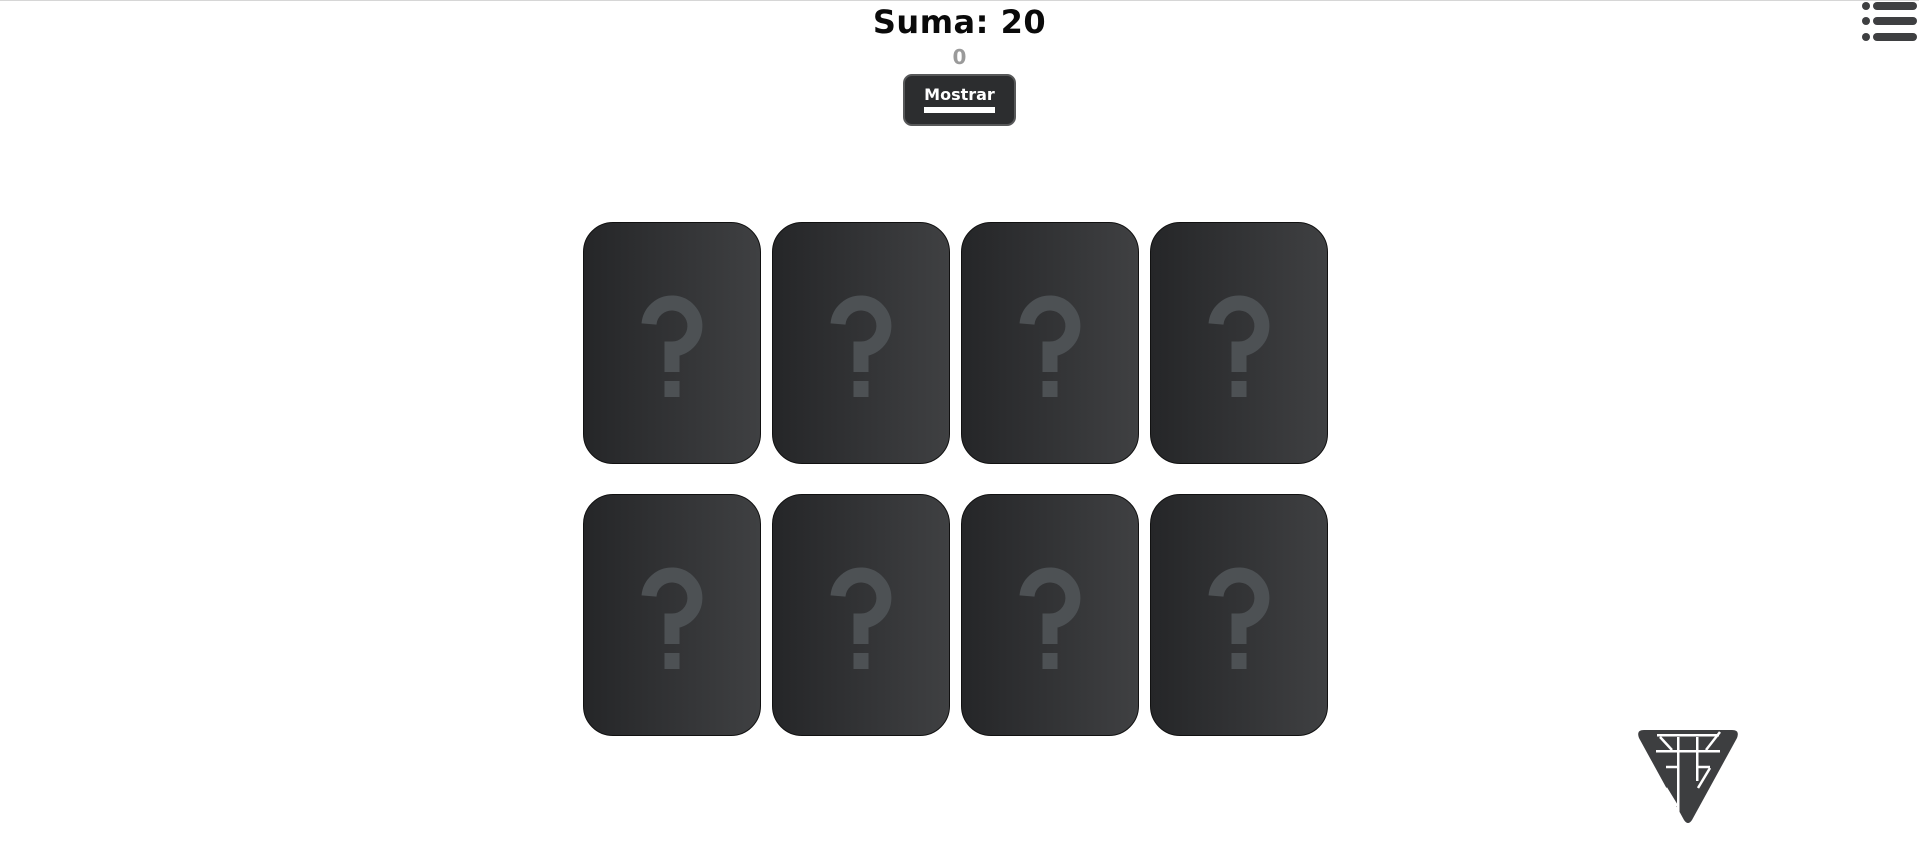 Image resolution: width=1919 pixels, height=854 pixels. I want to click on sum-title: Suma: 20, so click(959, 22).